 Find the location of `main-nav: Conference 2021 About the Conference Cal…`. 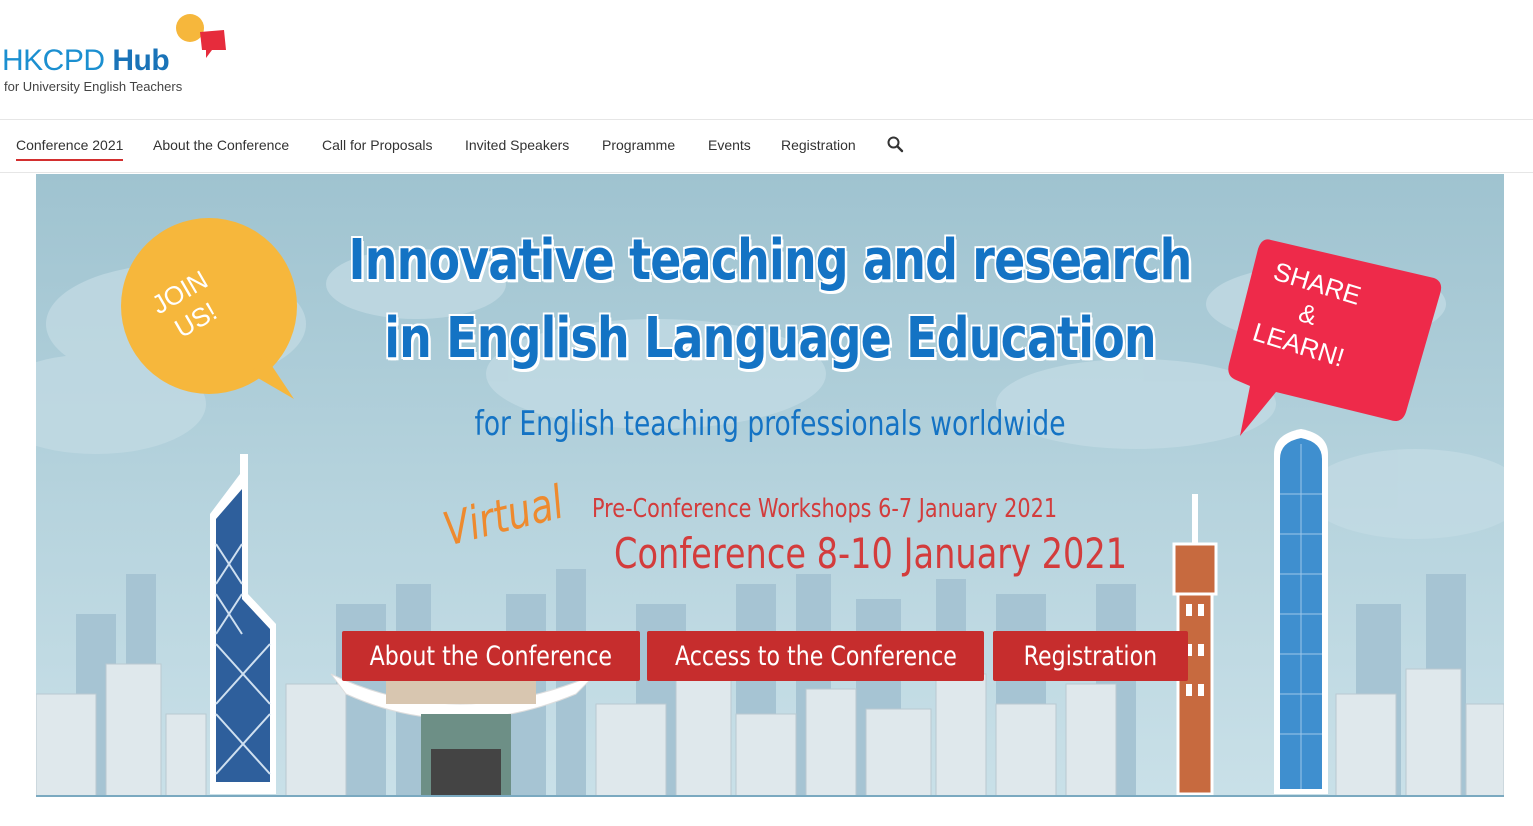

main-nav: Conference 2021 About the Conference Cal… is located at coordinates (766, 146).